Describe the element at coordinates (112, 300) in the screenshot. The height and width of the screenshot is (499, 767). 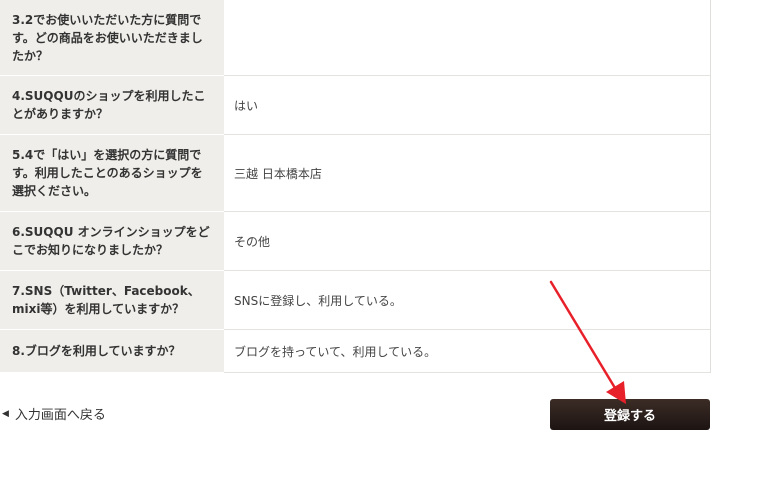
I see `question-label: 7.SNS（Twitter、Facebook、mixi等）を利用していますか？` at that location.